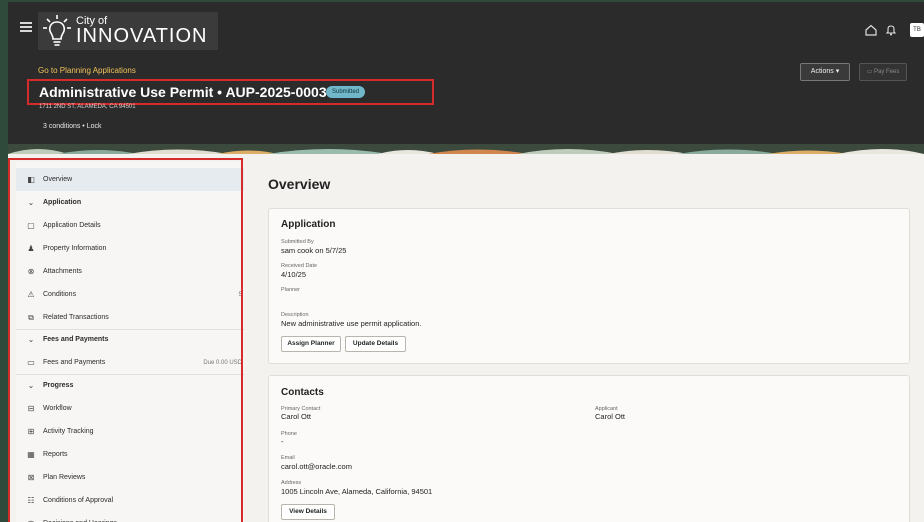 The image size is (924, 522). What do you see at coordinates (299, 184) in the screenshot?
I see `overview-heading: Overview` at bounding box center [299, 184].